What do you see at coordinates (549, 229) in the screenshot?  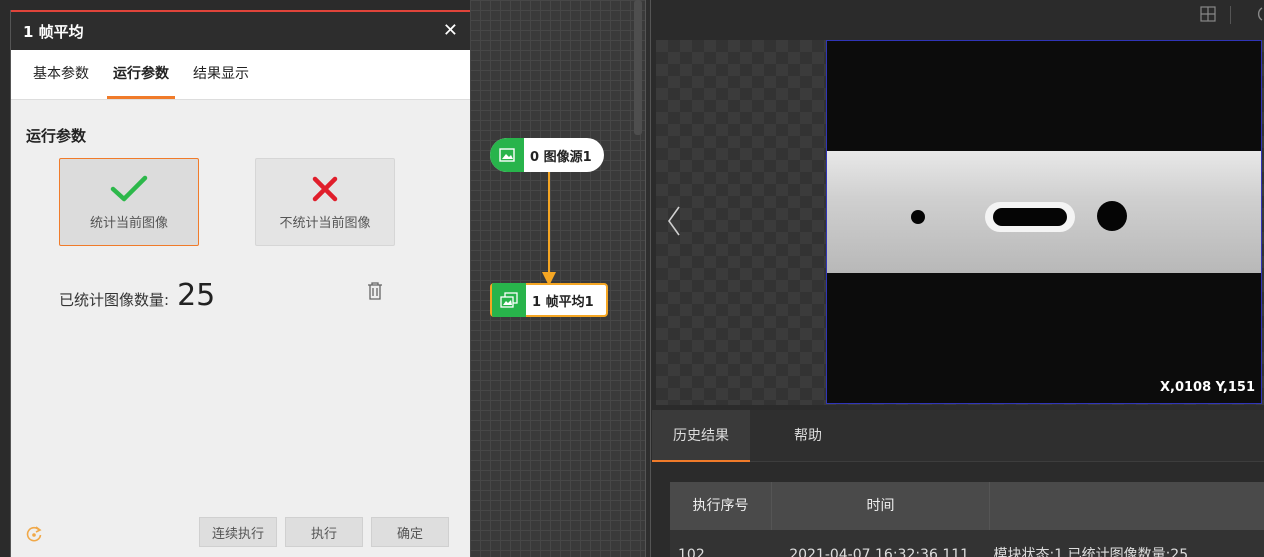 I see `flow-connector` at bounding box center [549, 229].